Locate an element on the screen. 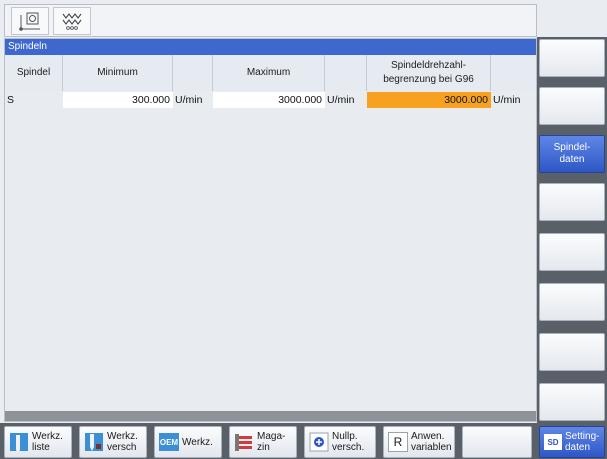 This screenshot has width=607, height=459. machine-axes-icon is located at coordinates (29, 21).